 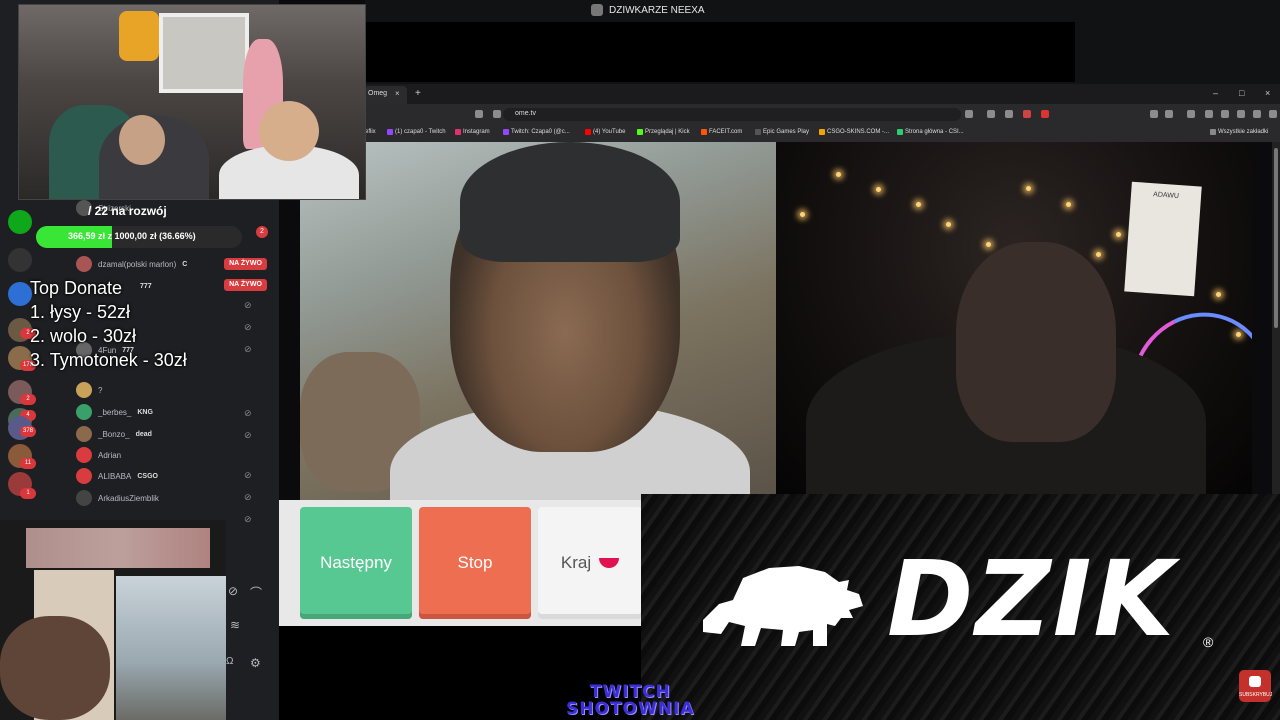 What do you see at coordinates (497, 114) in the screenshot?
I see `site-info-icon` at bounding box center [497, 114].